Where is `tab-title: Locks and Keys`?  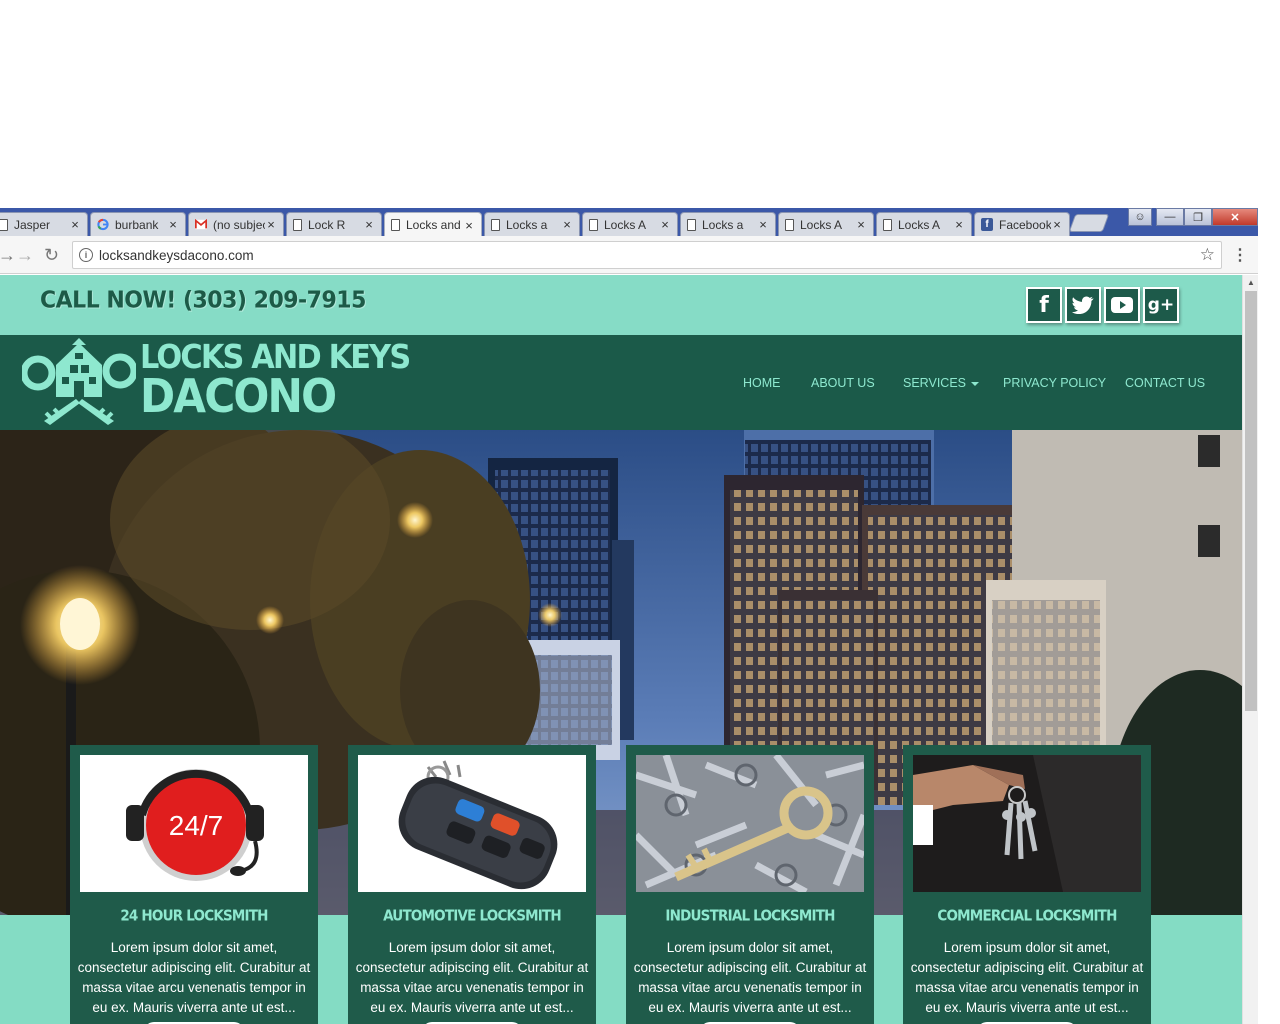
tab-title: Locks and Keys is located at coordinates (434, 225).